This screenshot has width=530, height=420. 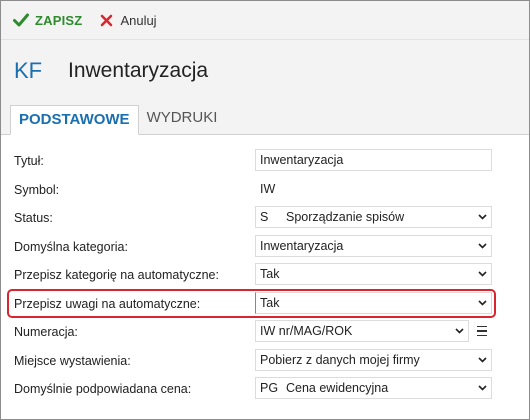 What do you see at coordinates (265, 118) in the screenshot?
I see `tab-bar: PODSTAWOWE WYDRUKI` at bounding box center [265, 118].